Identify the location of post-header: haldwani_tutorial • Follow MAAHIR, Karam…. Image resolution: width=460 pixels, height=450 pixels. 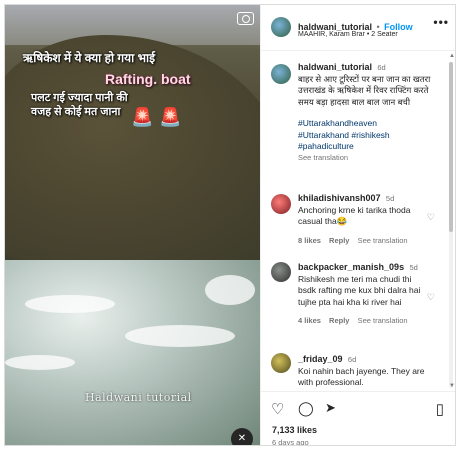
(358, 28).